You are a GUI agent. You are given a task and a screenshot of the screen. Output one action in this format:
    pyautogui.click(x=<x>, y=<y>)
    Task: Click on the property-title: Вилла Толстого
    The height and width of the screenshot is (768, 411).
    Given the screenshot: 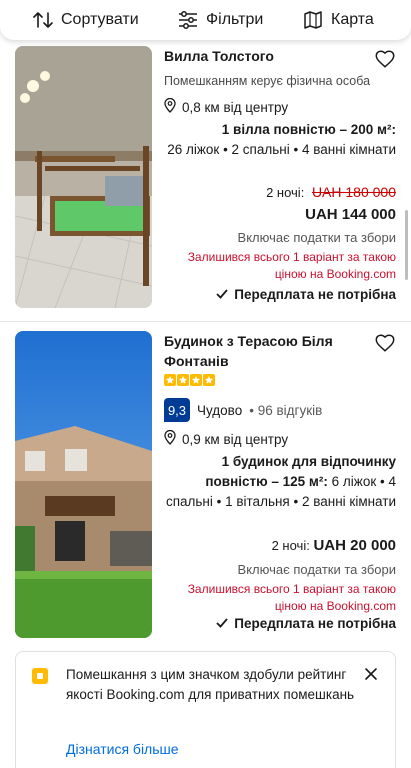 What is the action you would take?
    pyautogui.click(x=259, y=56)
    